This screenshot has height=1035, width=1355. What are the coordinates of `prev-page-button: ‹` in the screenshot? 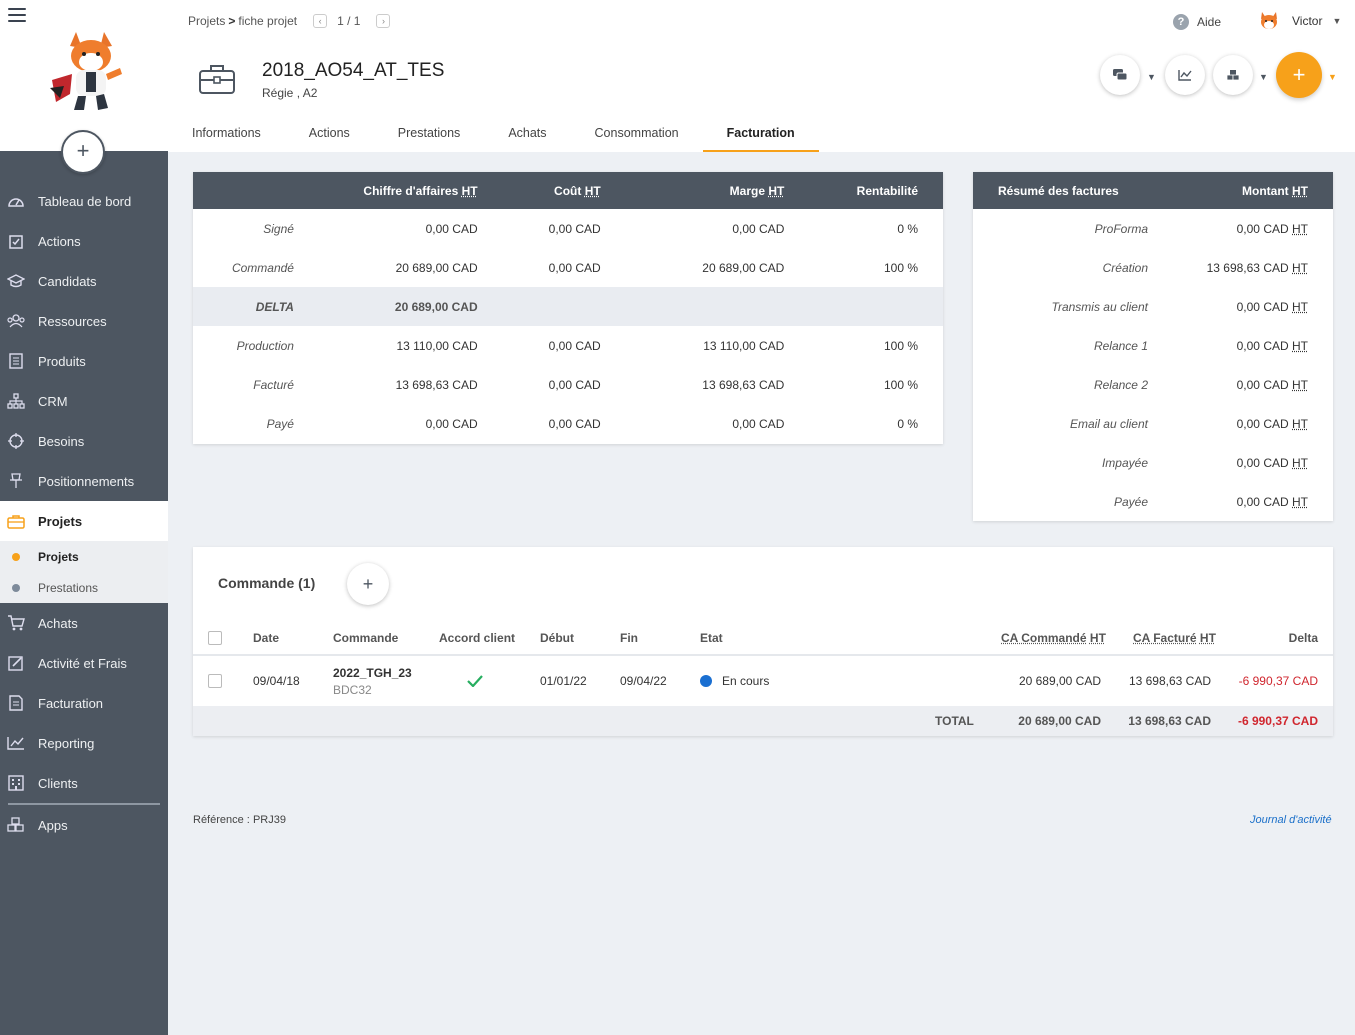 It's located at (320, 21).